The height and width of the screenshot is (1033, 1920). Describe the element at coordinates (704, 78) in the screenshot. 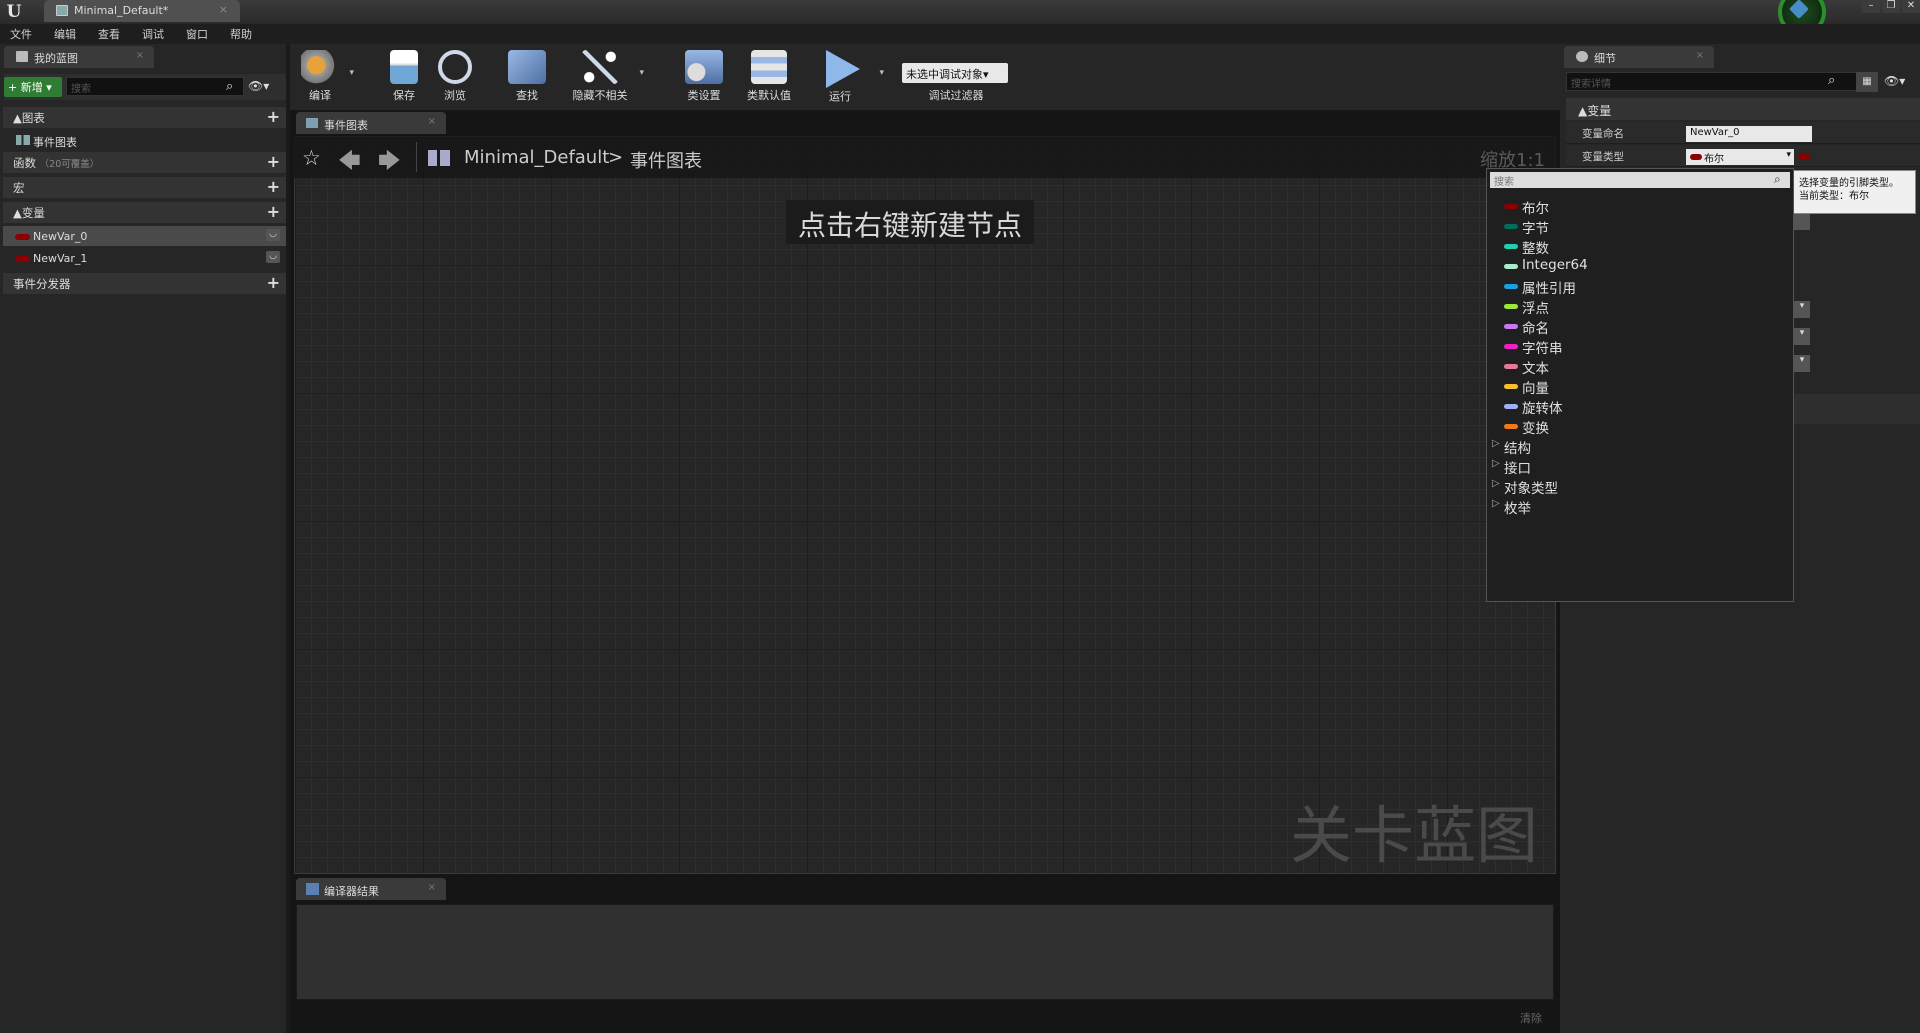

I see `class-settings-button: 类设置` at that location.